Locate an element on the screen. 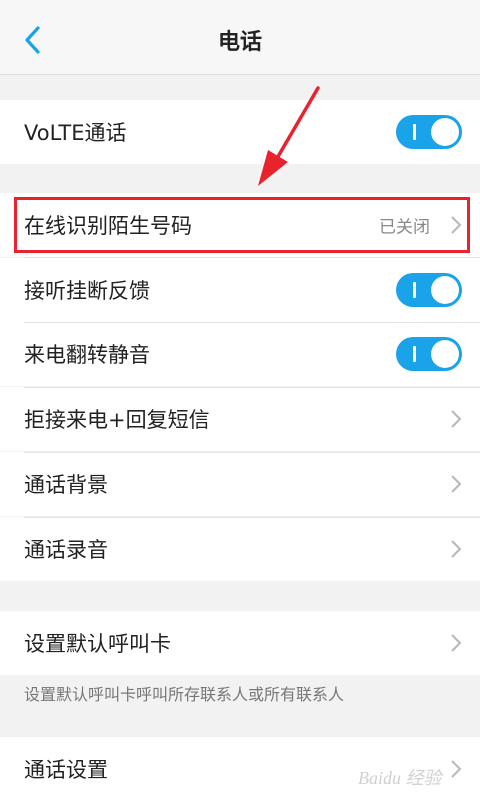 The height and width of the screenshot is (801, 480). answer-feedback-toggle is located at coordinates (429, 290).